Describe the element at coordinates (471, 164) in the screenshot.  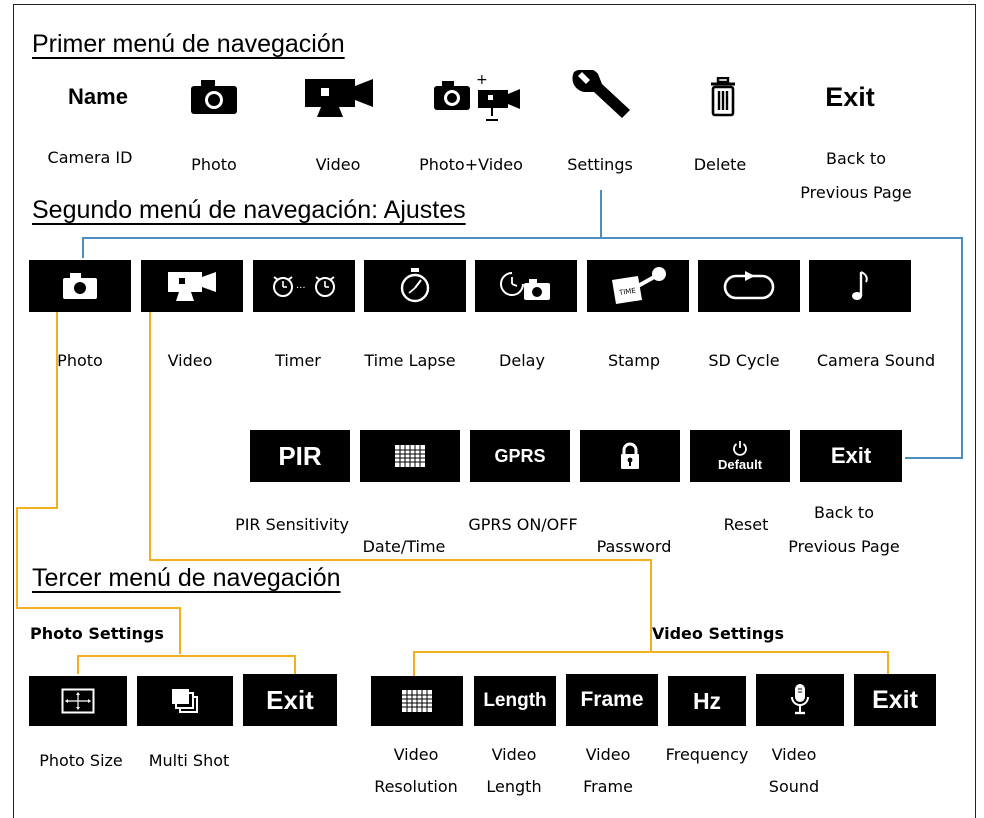
I see `main-label-photo-video: Photo+Video` at that location.